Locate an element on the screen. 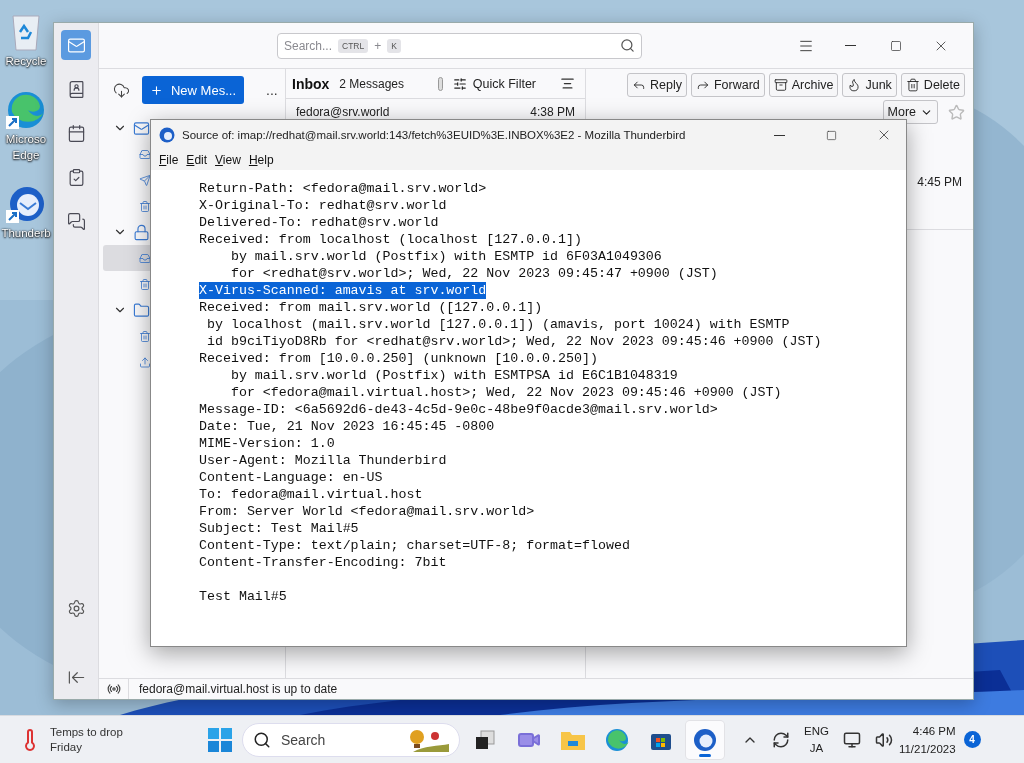 This screenshot has width=1024, height=763. flame-icon is located at coordinates (854, 85).